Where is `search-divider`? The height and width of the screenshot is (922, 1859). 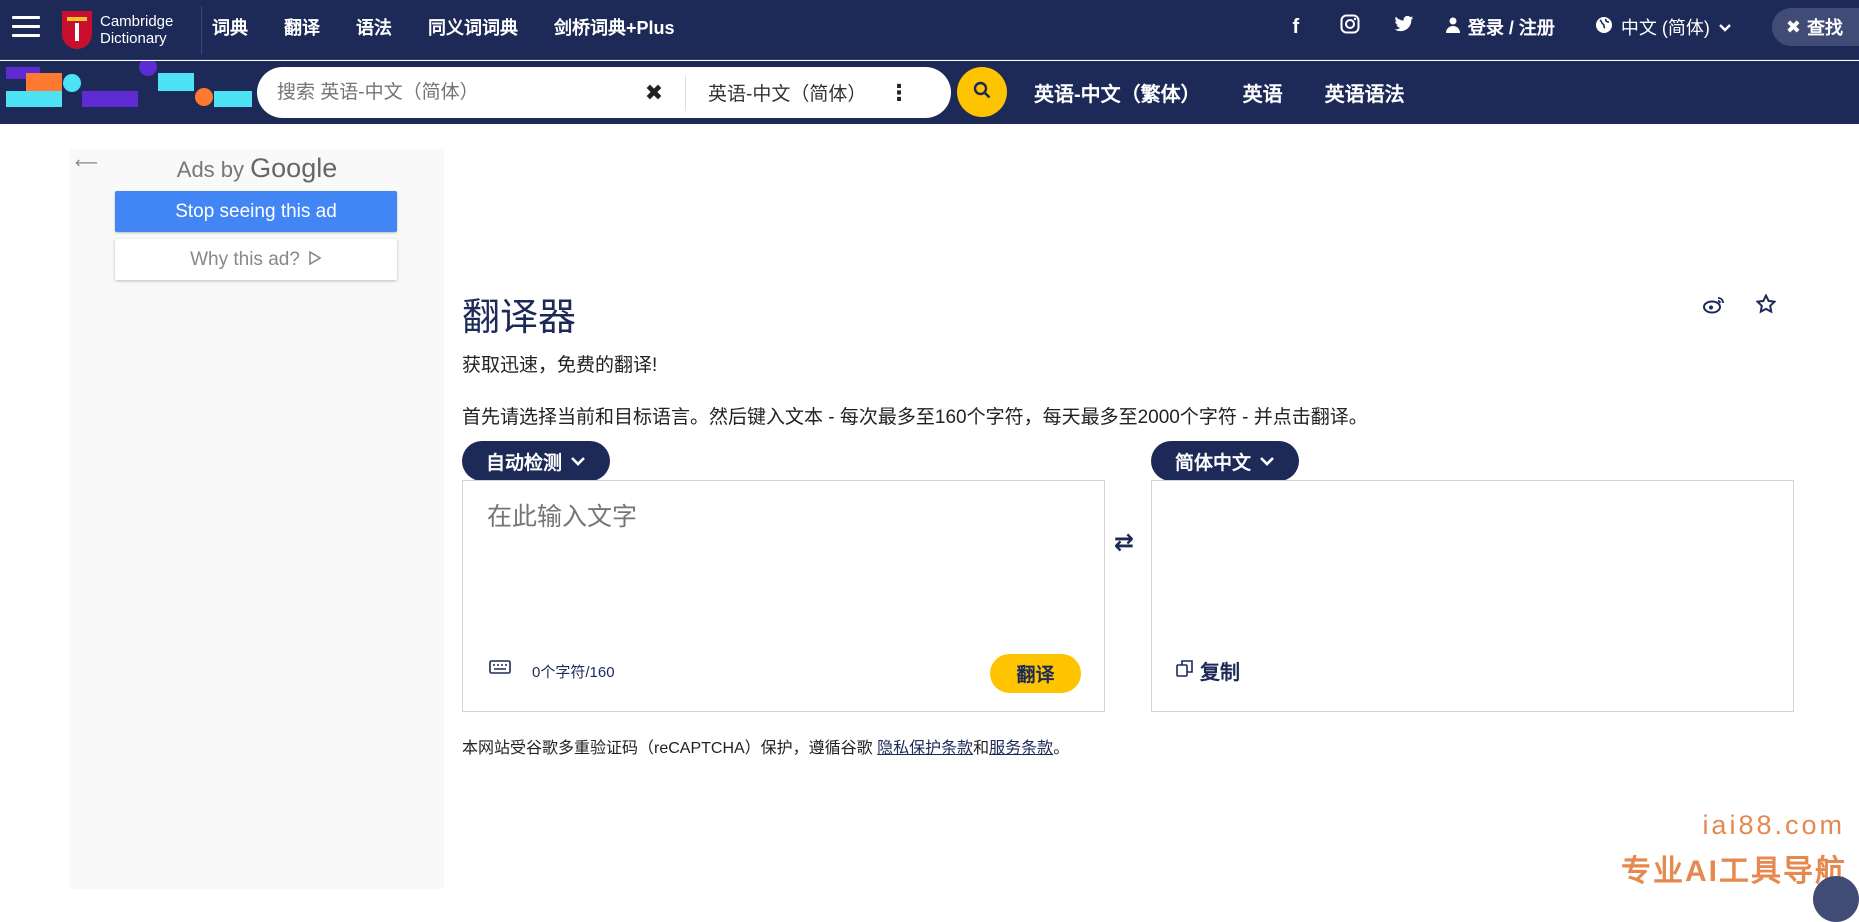 search-divider is located at coordinates (685, 92).